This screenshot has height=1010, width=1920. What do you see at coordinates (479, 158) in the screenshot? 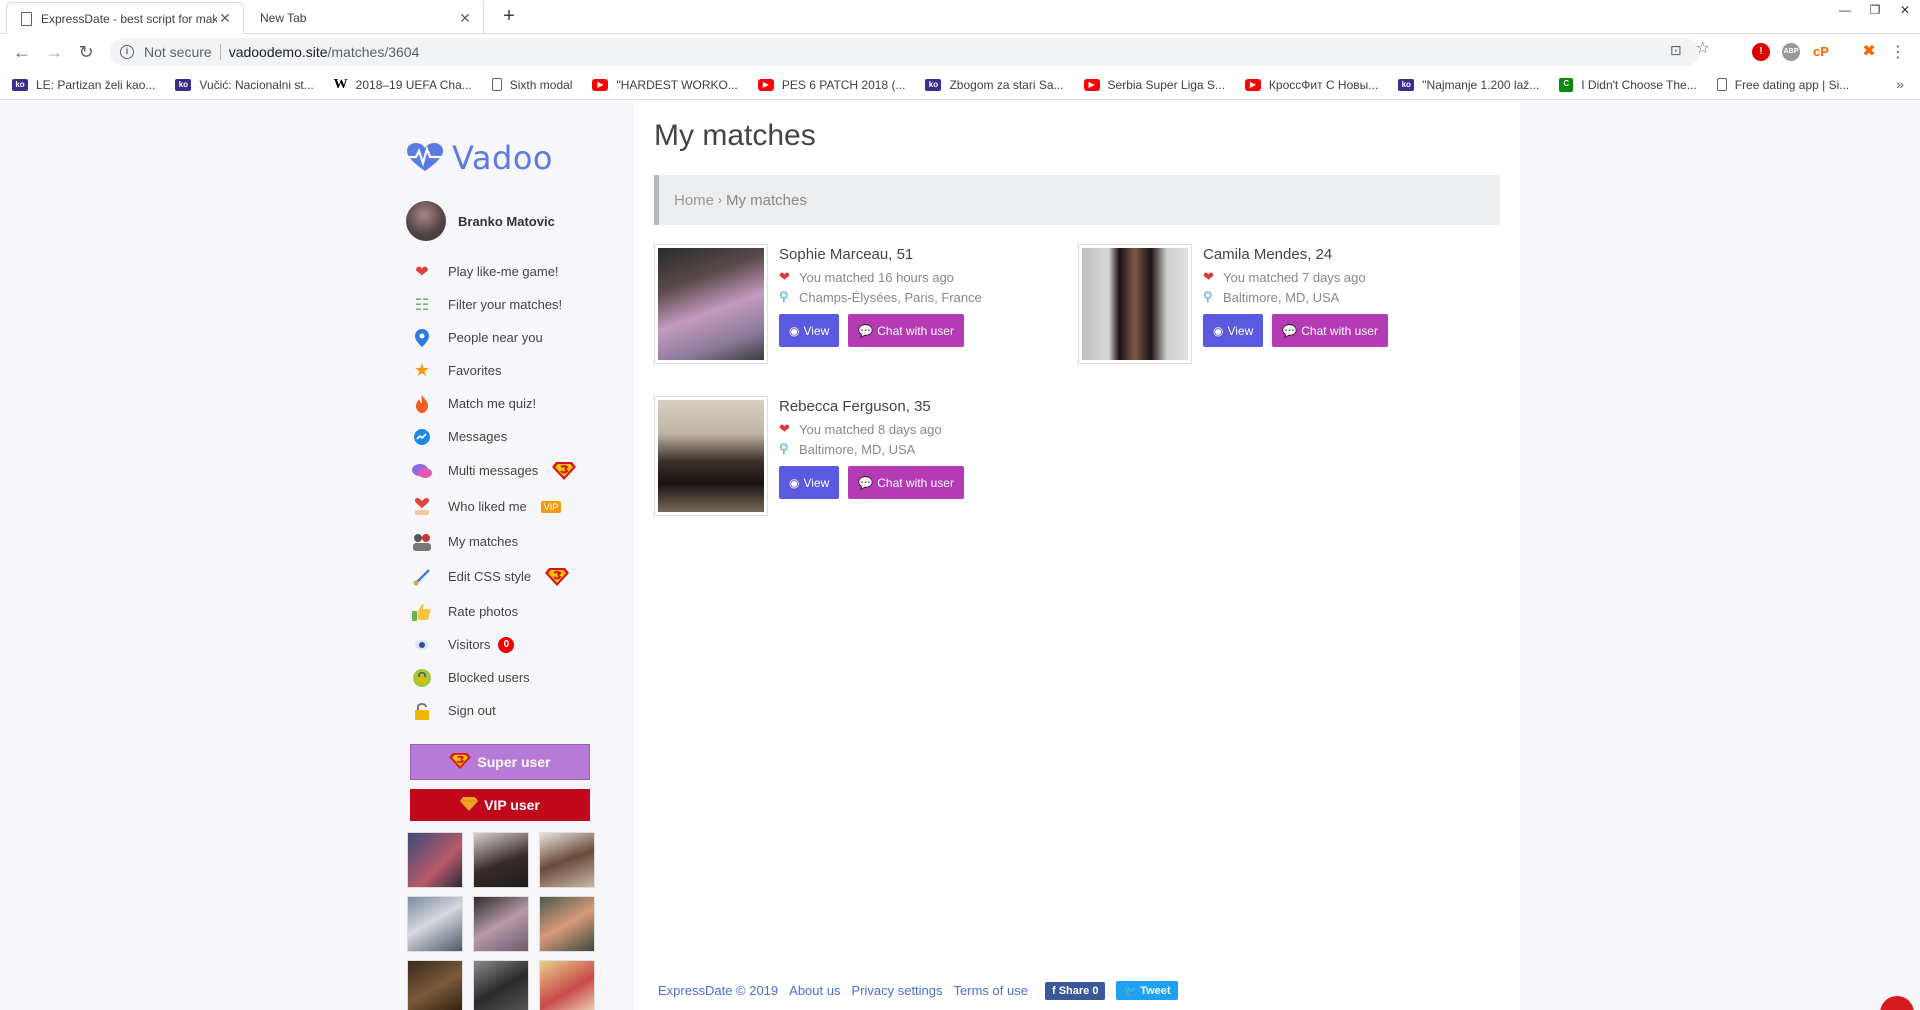
I see `site-logo: Vadoo` at bounding box center [479, 158].